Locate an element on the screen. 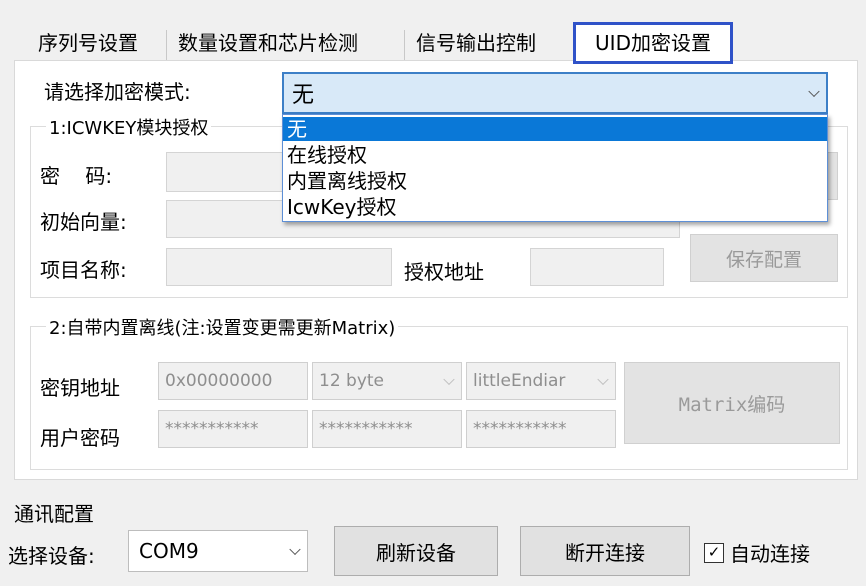  password-label: 密 码: is located at coordinates (76, 176).